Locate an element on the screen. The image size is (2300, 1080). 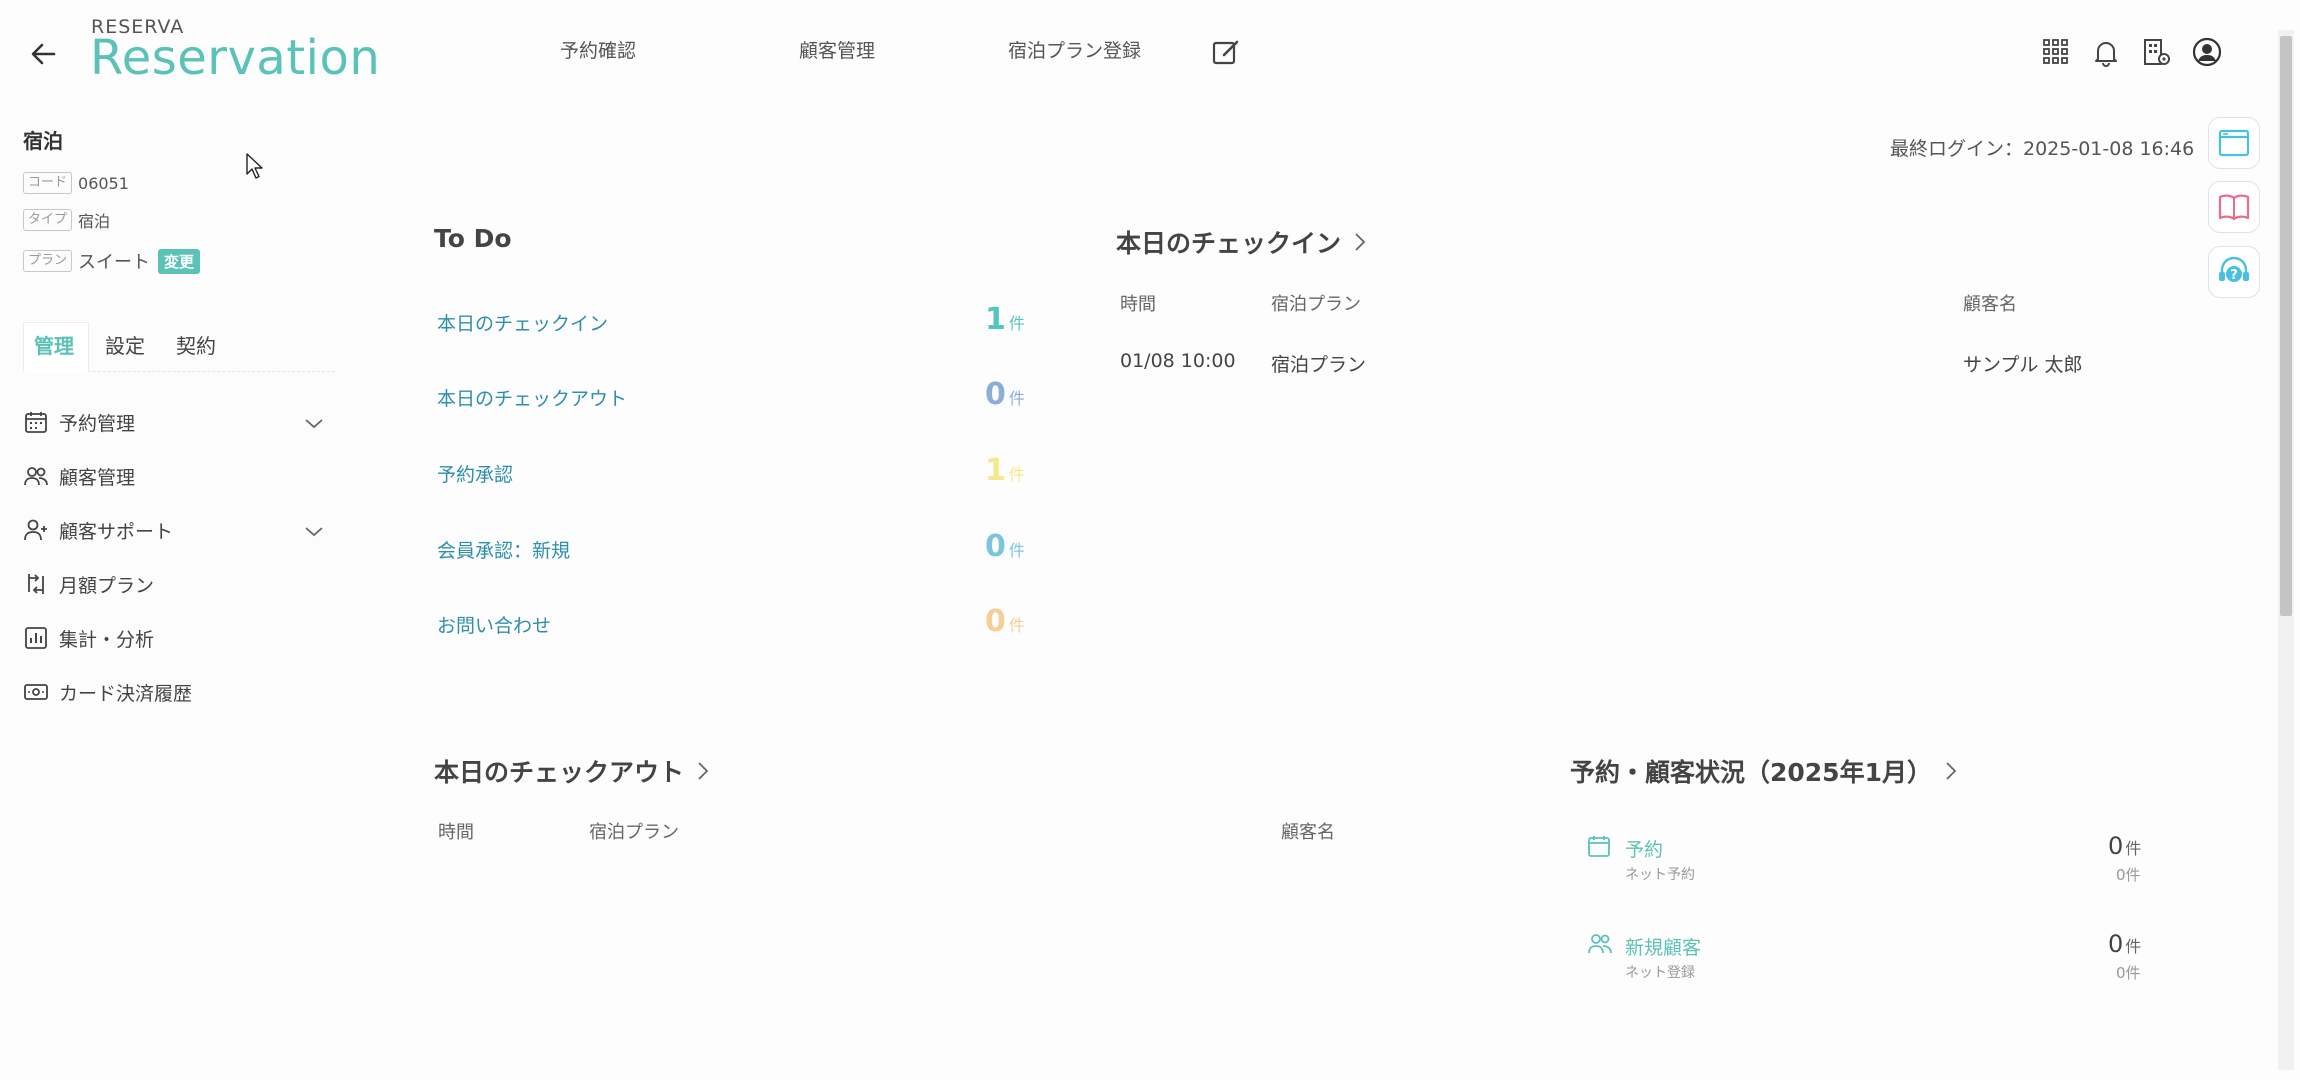
todo-count-reservation-approval: 1件 is located at coordinates (1005, 470).